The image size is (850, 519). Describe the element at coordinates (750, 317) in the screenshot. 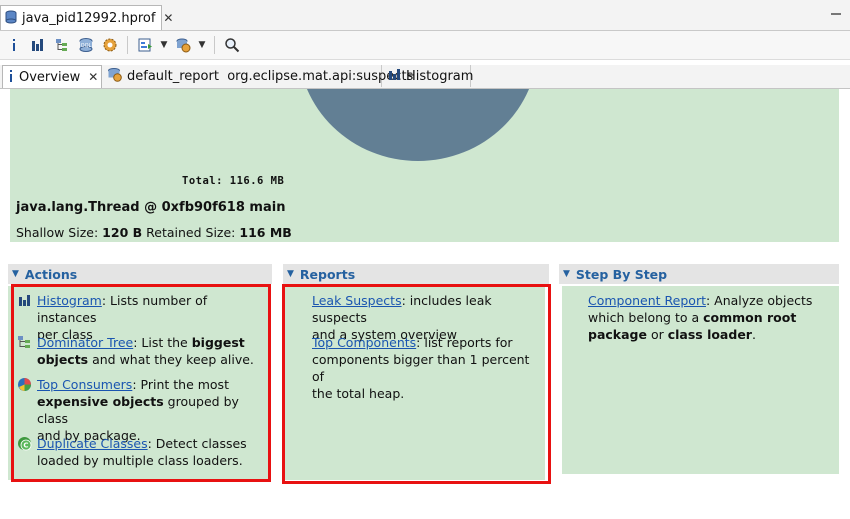

I see `item-bold-text: common root` at that location.